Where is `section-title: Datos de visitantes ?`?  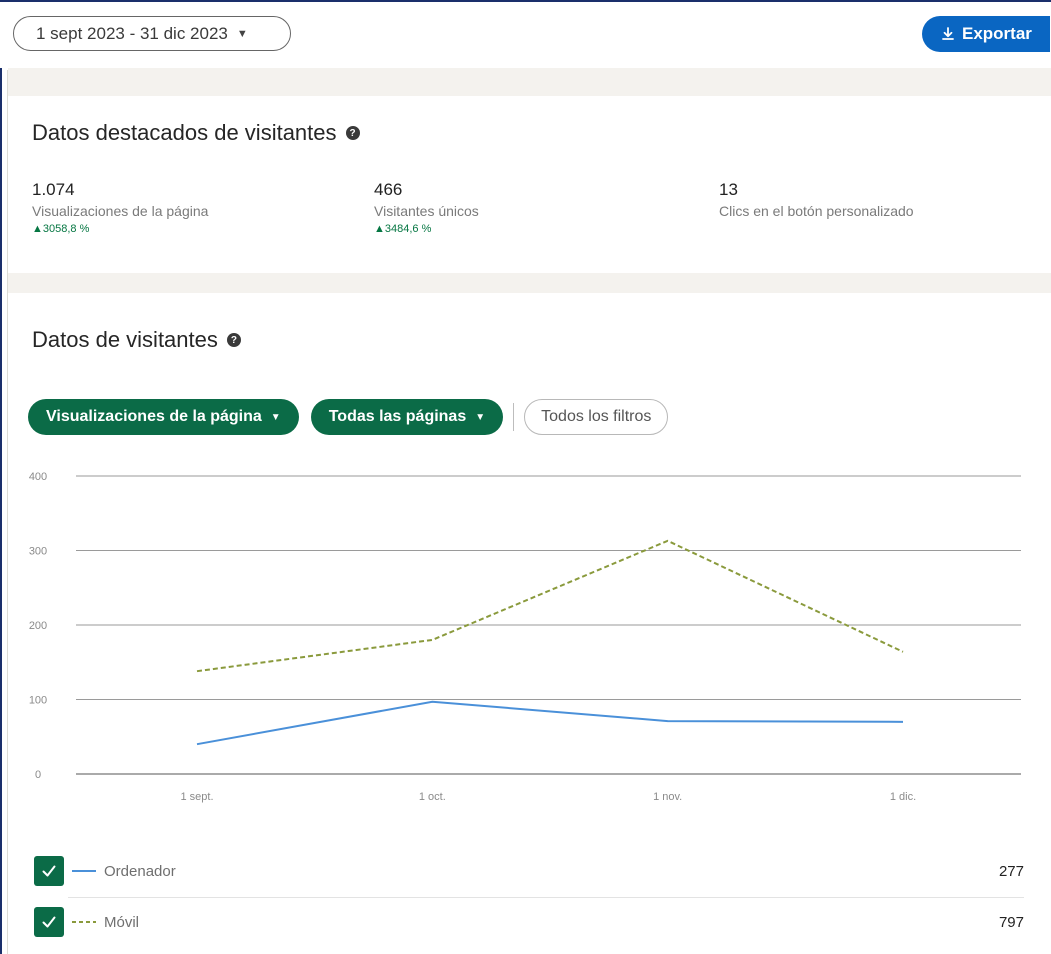 section-title: Datos de visitantes ? is located at coordinates (136, 340).